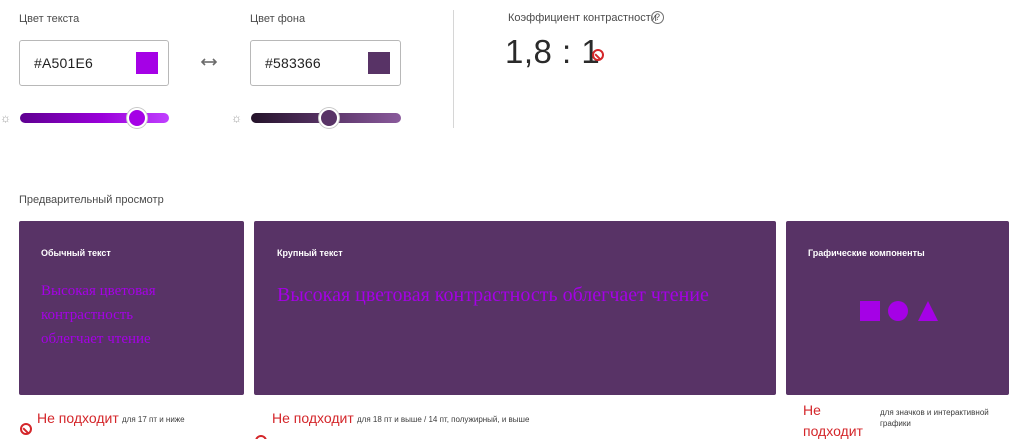 The image size is (1019, 439). Describe the element at coordinates (94, 63) in the screenshot. I see `text-color-field: #A501E6` at that location.